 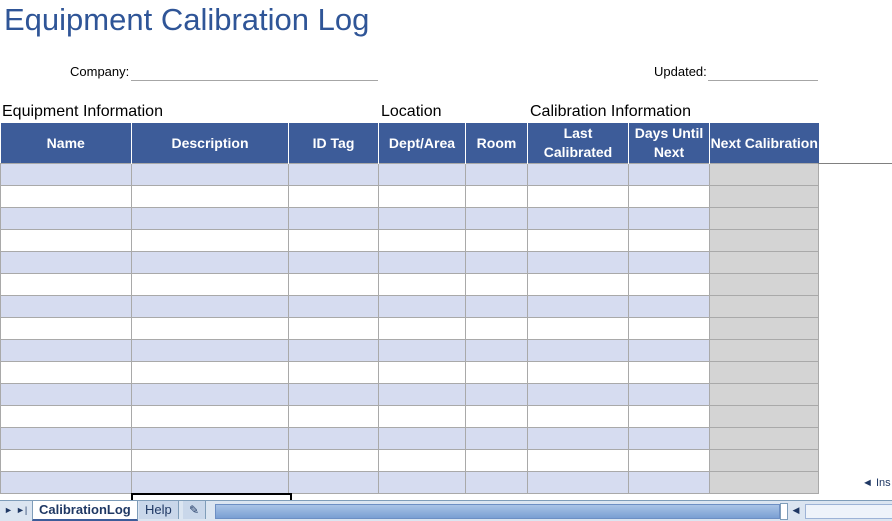 I want to click on tab-help: Help, so click(x=159, y=510).